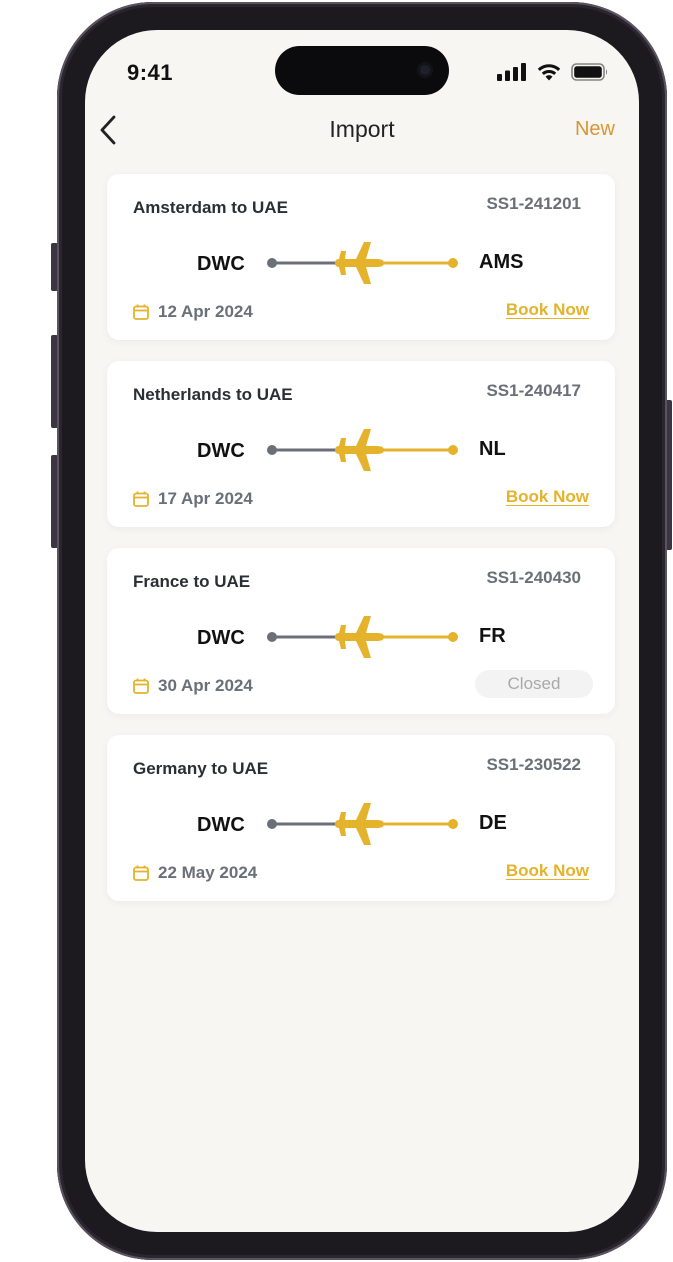 This screenshot has height=1262, width=673. I want to click on shipment-reference: SS1-230522, so click(533, 764).